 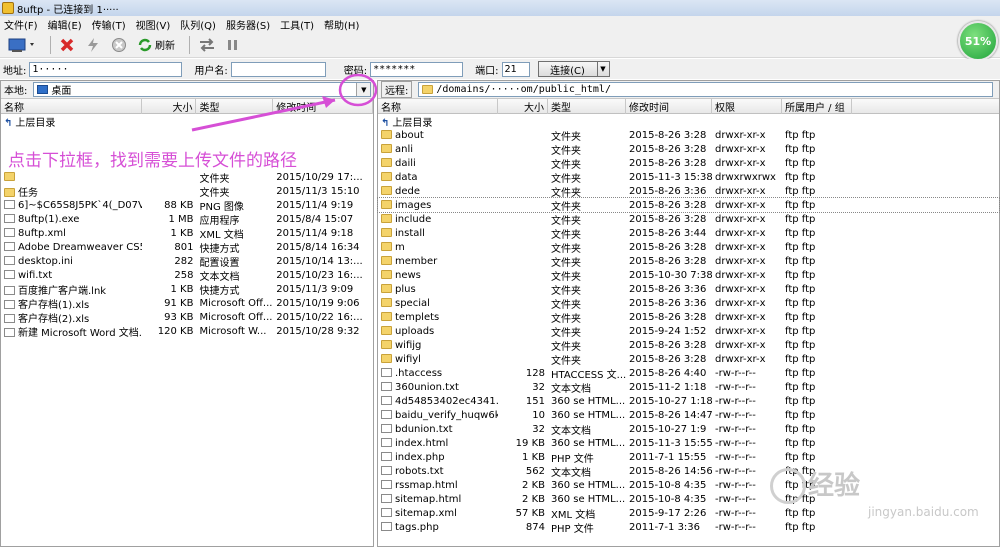 I want to click on table-row: data 文件夹 2015-11-3 15:38 drwxrwxrwx ftp ftp, so click(x=688, y=177).